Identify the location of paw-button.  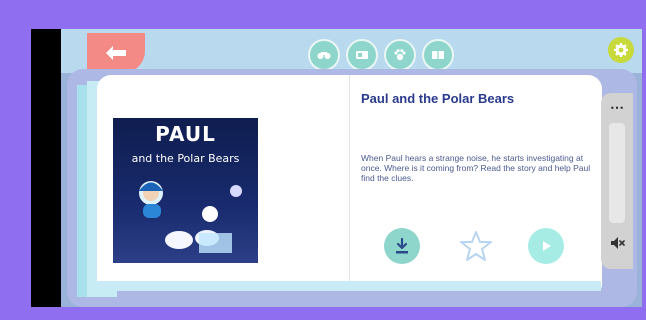
(400, 55).